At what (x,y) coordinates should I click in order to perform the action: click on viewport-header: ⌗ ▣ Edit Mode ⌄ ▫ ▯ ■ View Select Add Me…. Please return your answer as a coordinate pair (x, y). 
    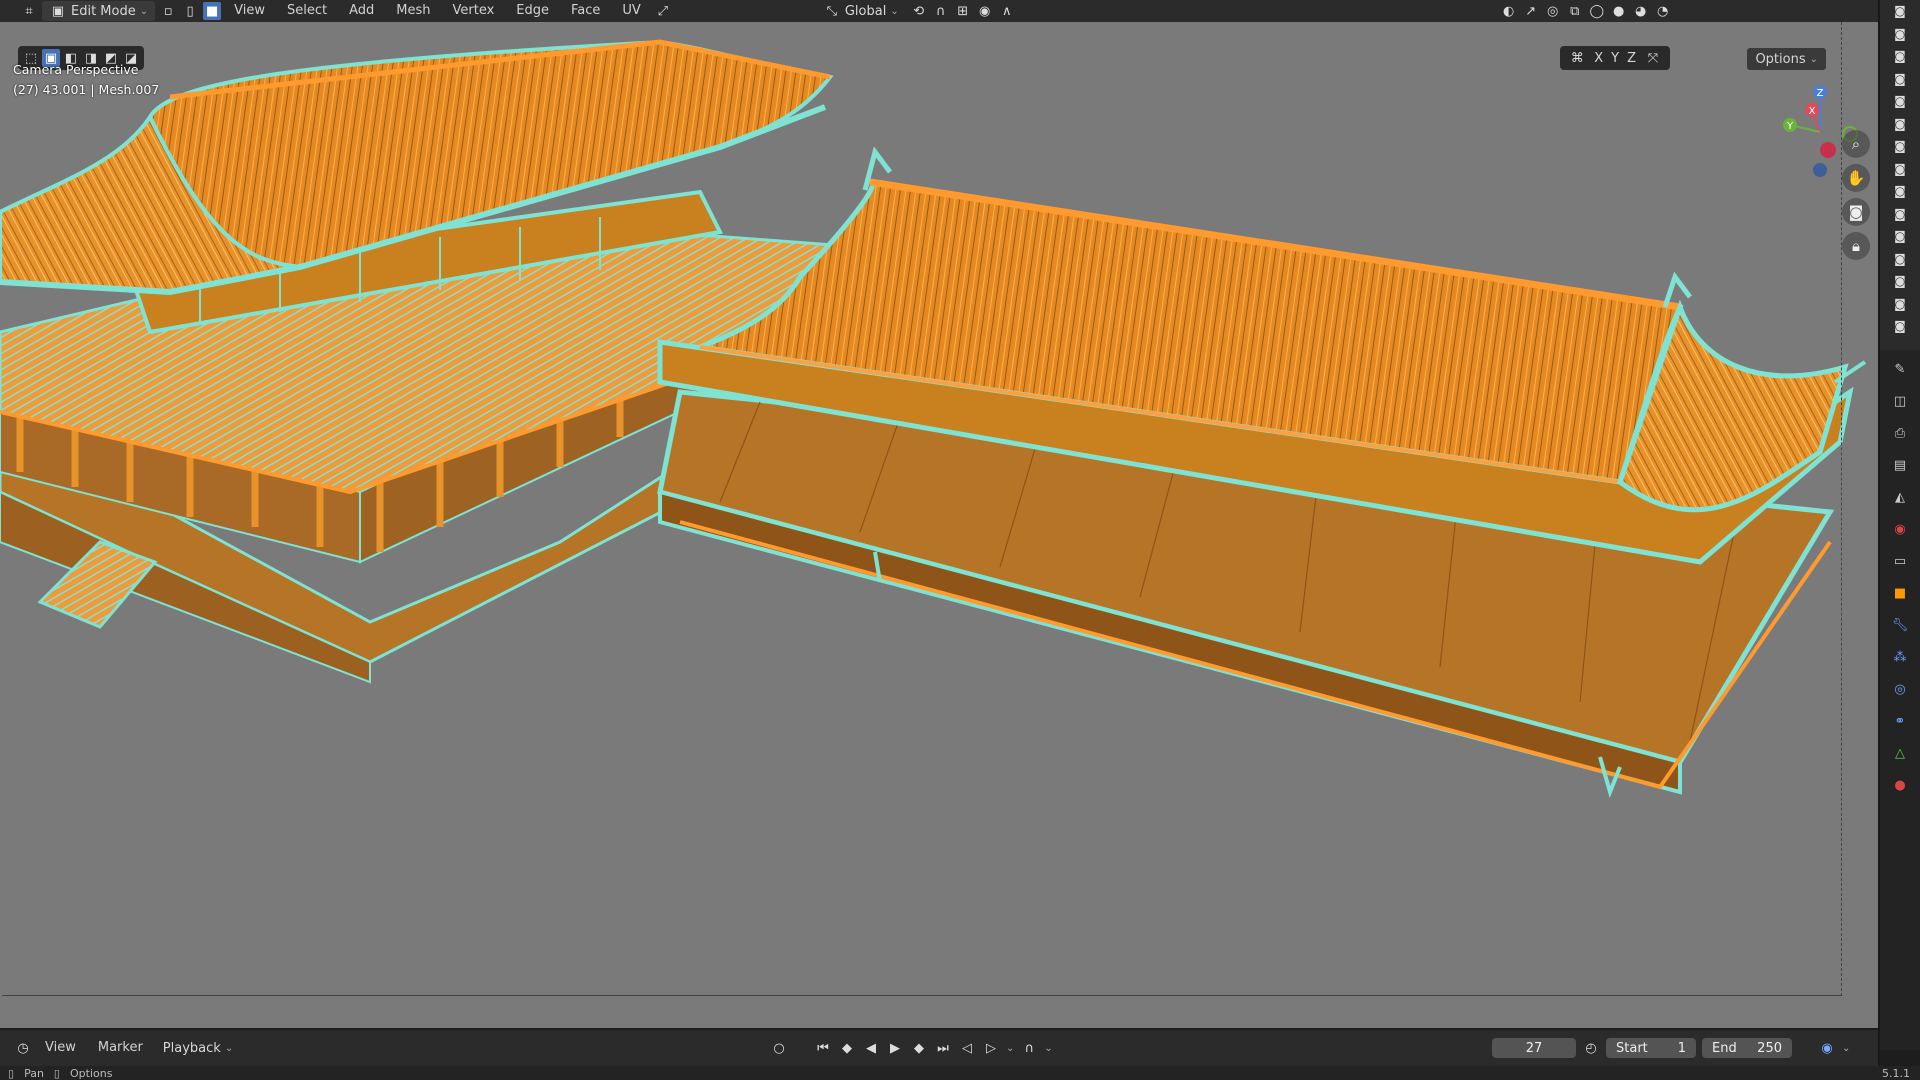
    Looking at the image, I should click on (940, 11).